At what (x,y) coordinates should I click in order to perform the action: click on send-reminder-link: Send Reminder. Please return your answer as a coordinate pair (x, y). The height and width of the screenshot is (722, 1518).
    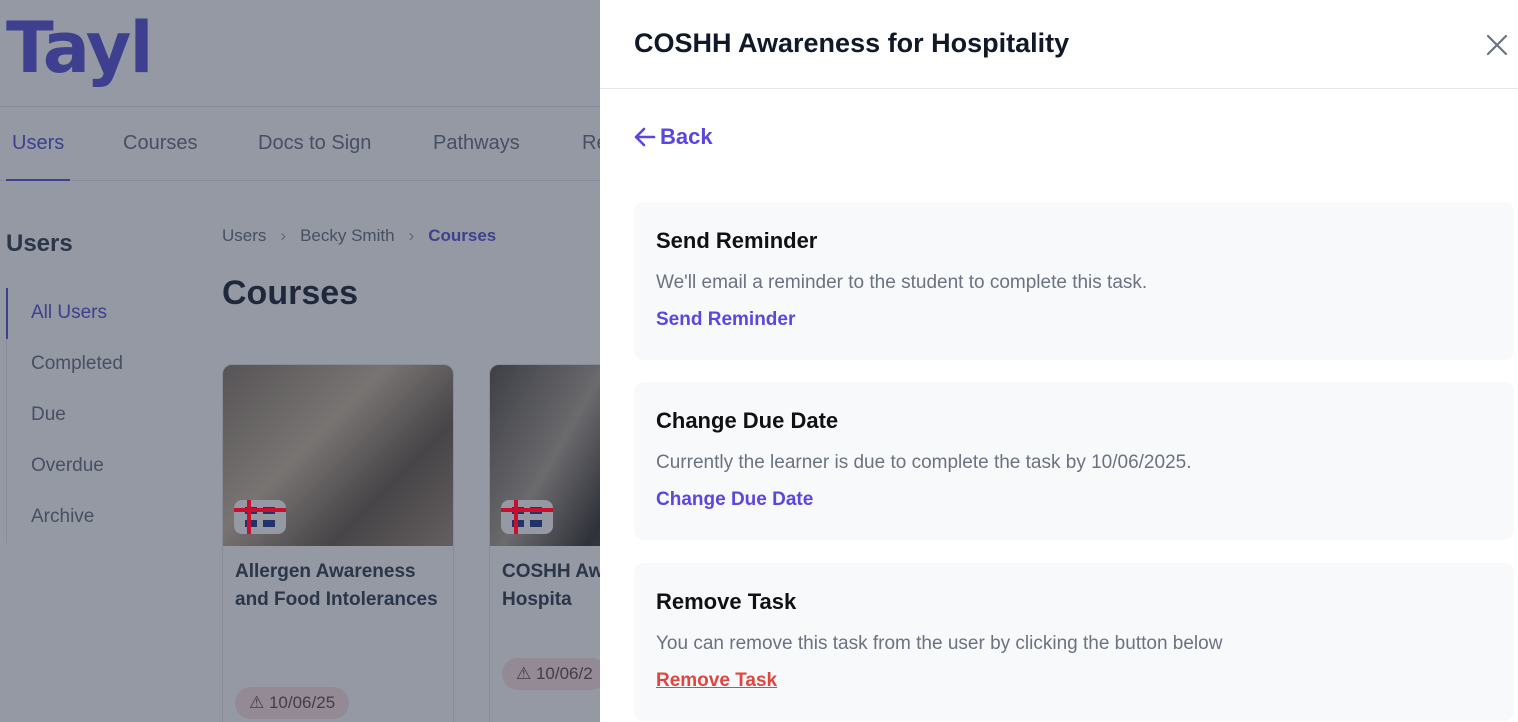
    Looking at the image, I should click on (725, 320).